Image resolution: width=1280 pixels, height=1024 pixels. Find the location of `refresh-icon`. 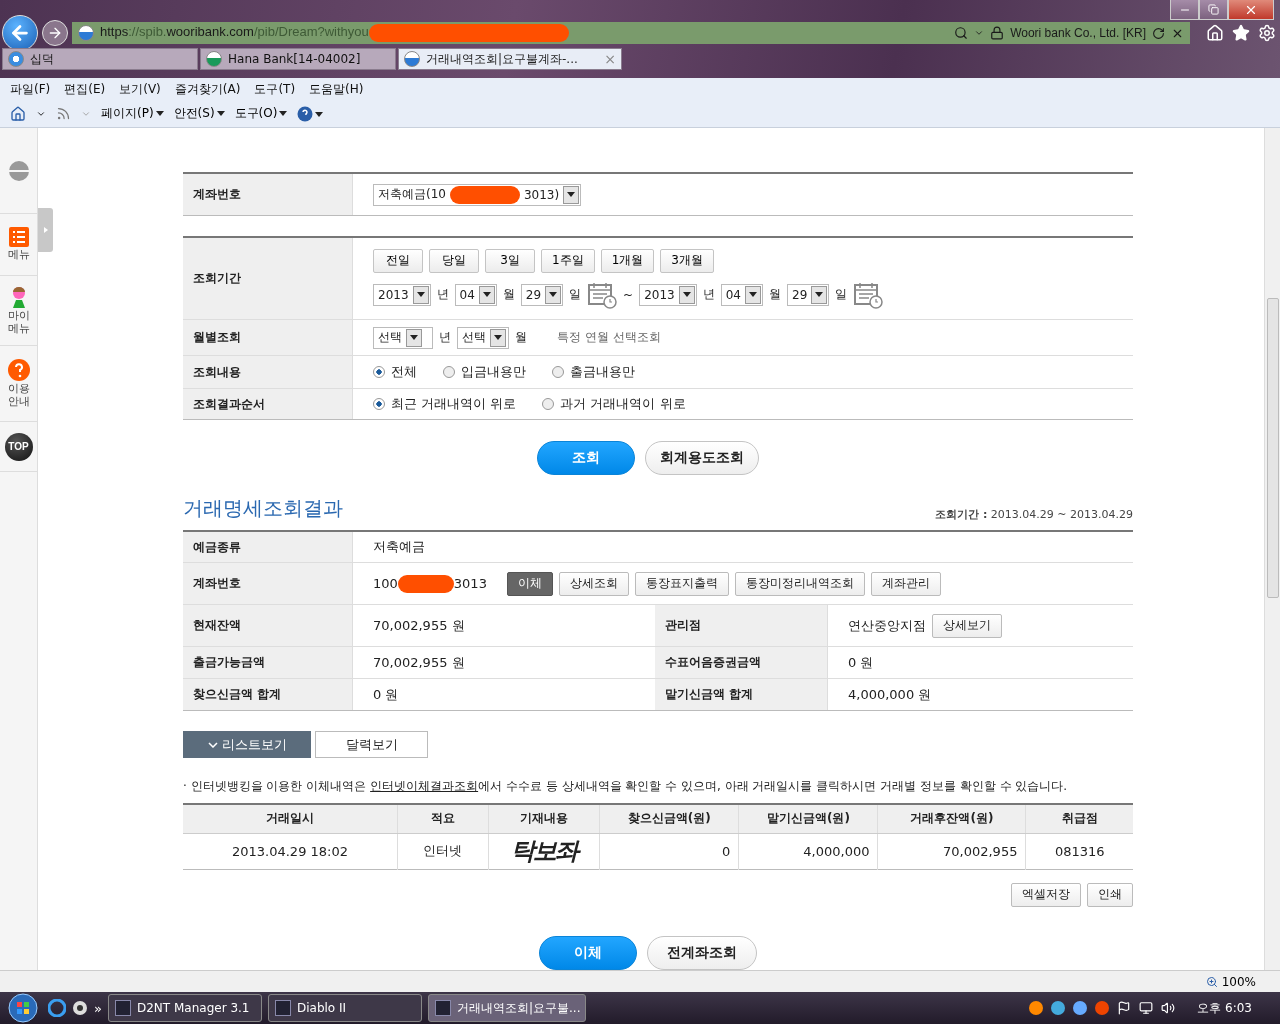

refresh-icon is located at coordinates (1158, 33).